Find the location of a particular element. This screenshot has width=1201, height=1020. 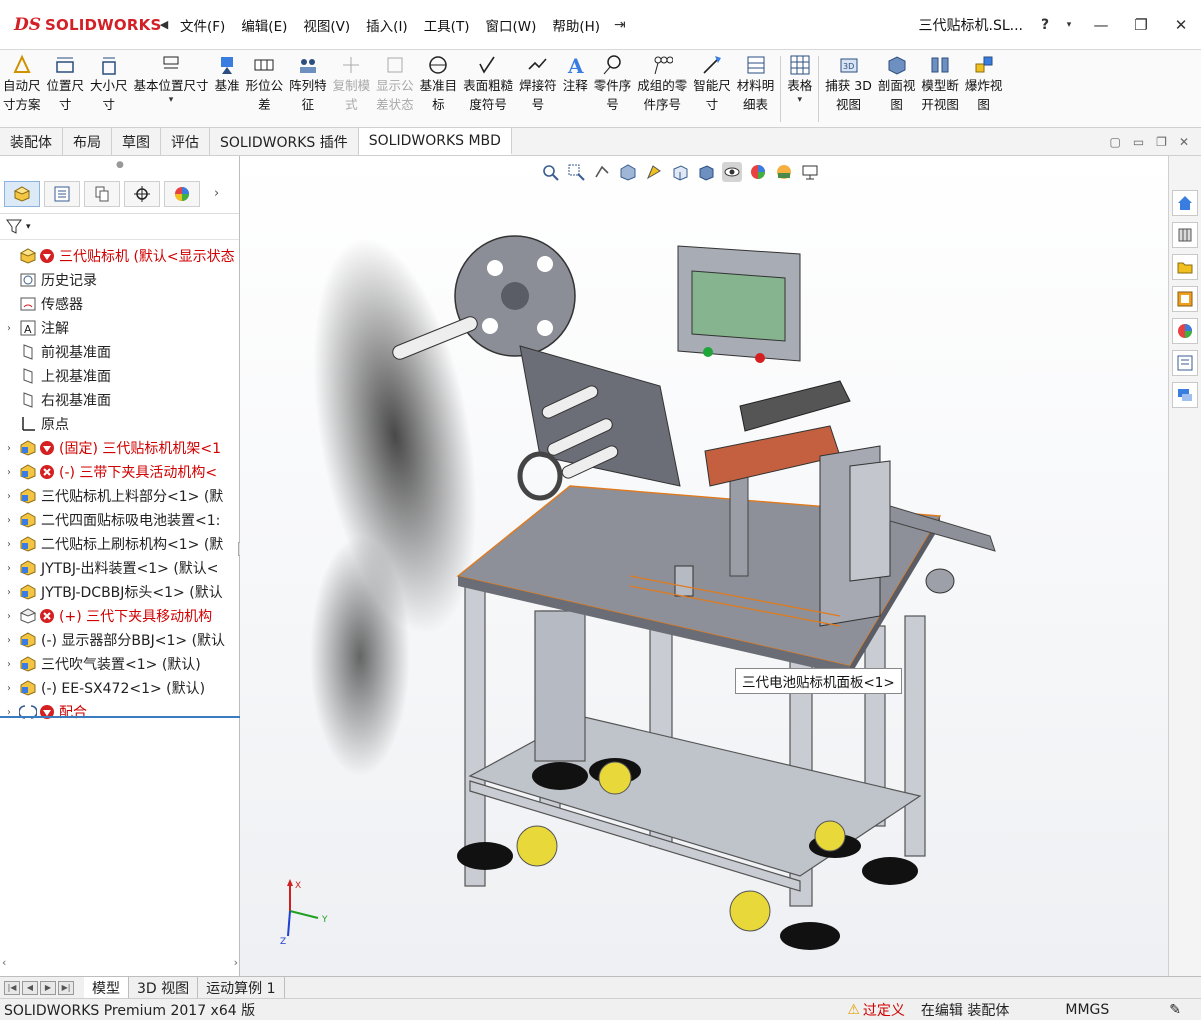

command-tab-3: 评估 is located at coordinates (185, 141).